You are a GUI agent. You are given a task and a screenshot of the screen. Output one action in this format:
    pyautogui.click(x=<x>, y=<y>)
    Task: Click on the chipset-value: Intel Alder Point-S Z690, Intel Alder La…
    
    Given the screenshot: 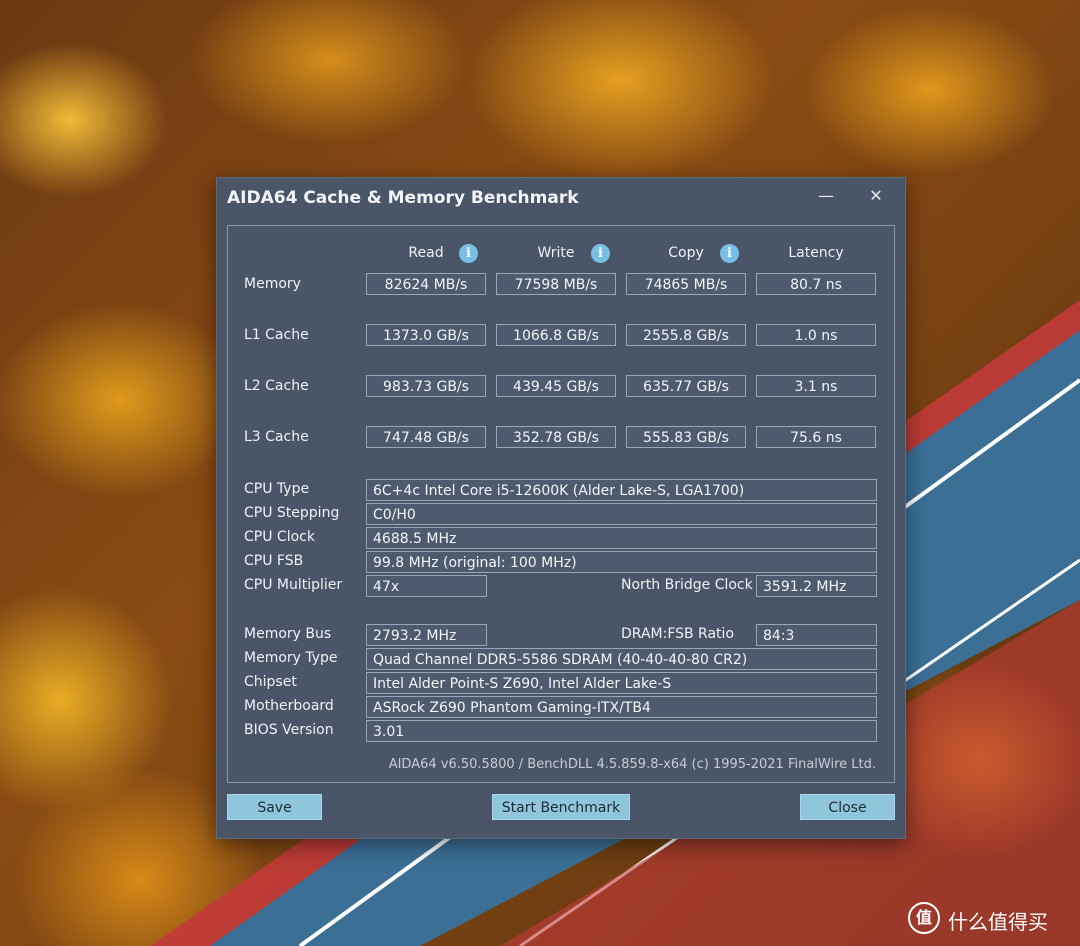 What is the action you would take?
    pyautogui.click(x=621, y=683)
    